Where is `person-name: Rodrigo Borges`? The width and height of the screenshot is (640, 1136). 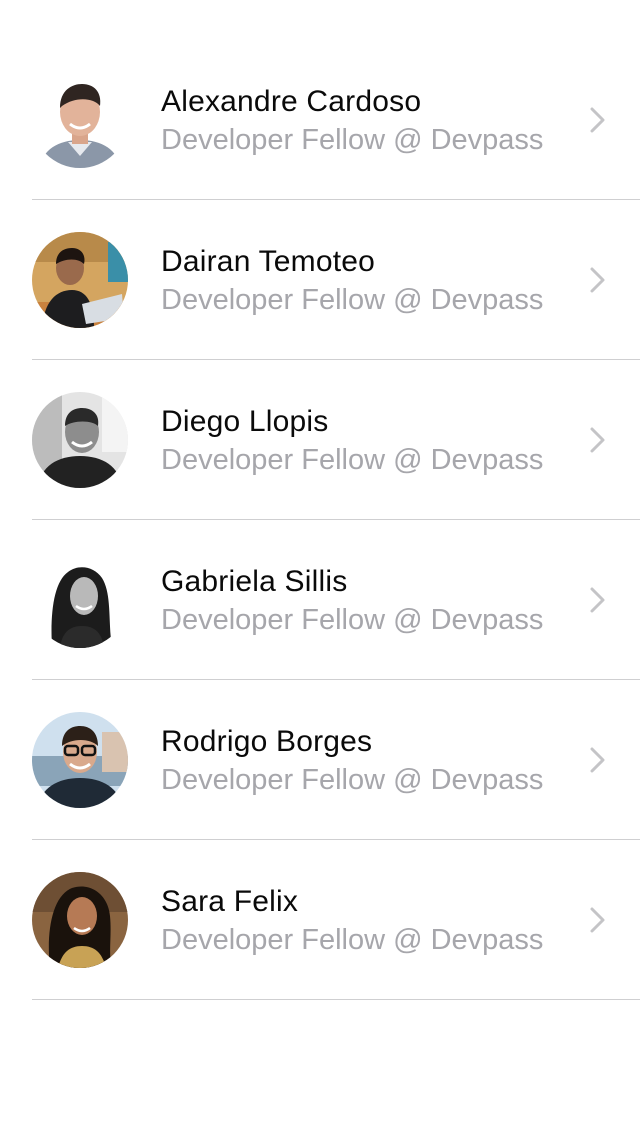 person-name: Rodrigo Borges is located at coordinates (267, 741).